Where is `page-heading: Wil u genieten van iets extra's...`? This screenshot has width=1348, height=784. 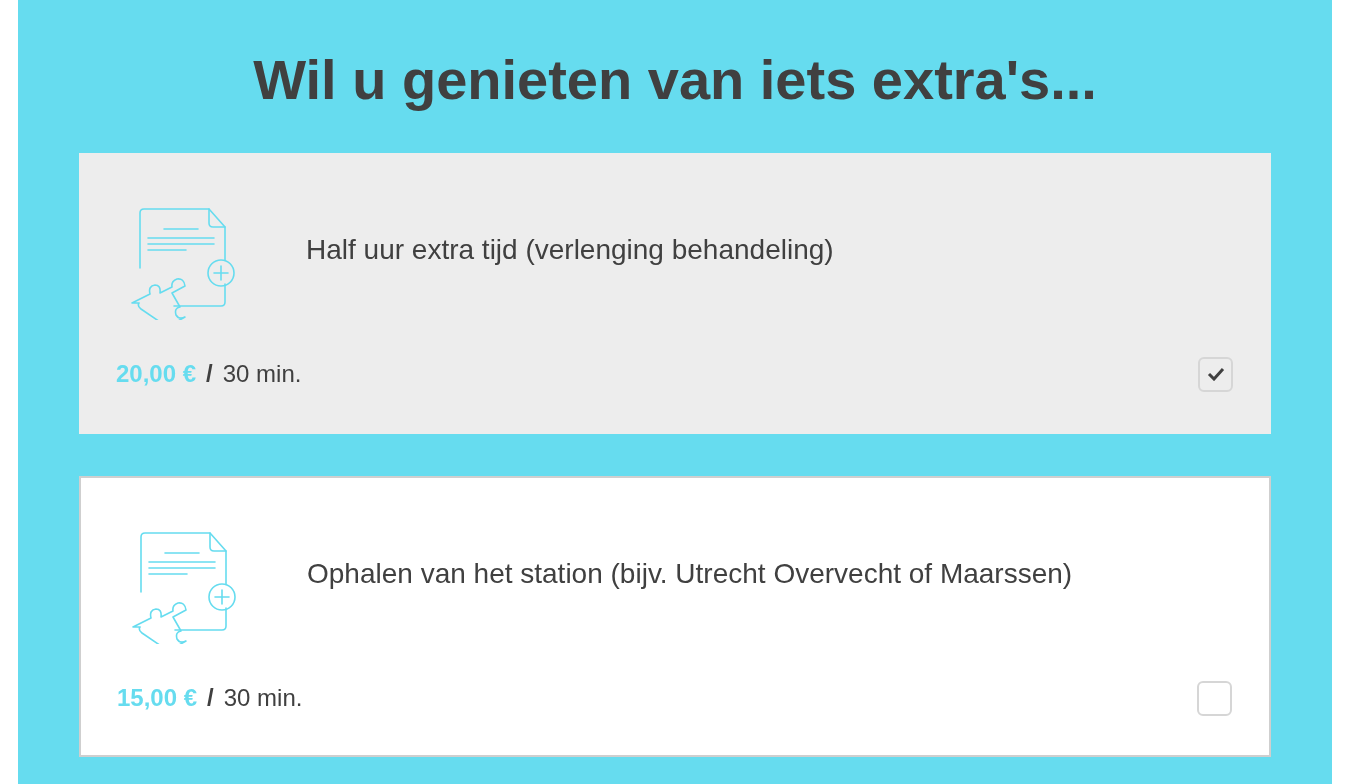 page-heading: Wil u genieten van iets extra's... is located at coordinates (675, 80).